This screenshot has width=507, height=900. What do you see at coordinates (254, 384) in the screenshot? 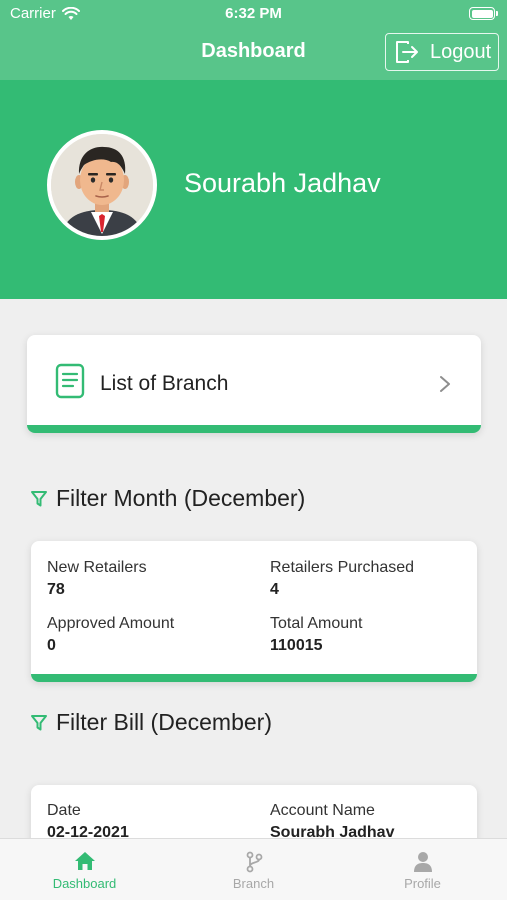
I see `list-of-branch-card: List of Branch` at bounding box center [254, 384].